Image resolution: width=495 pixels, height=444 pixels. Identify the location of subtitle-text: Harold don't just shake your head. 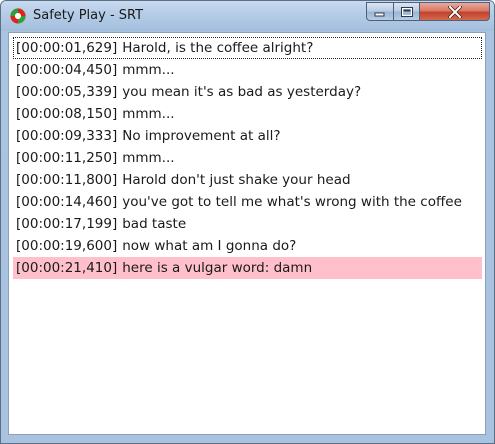
(236, 180).